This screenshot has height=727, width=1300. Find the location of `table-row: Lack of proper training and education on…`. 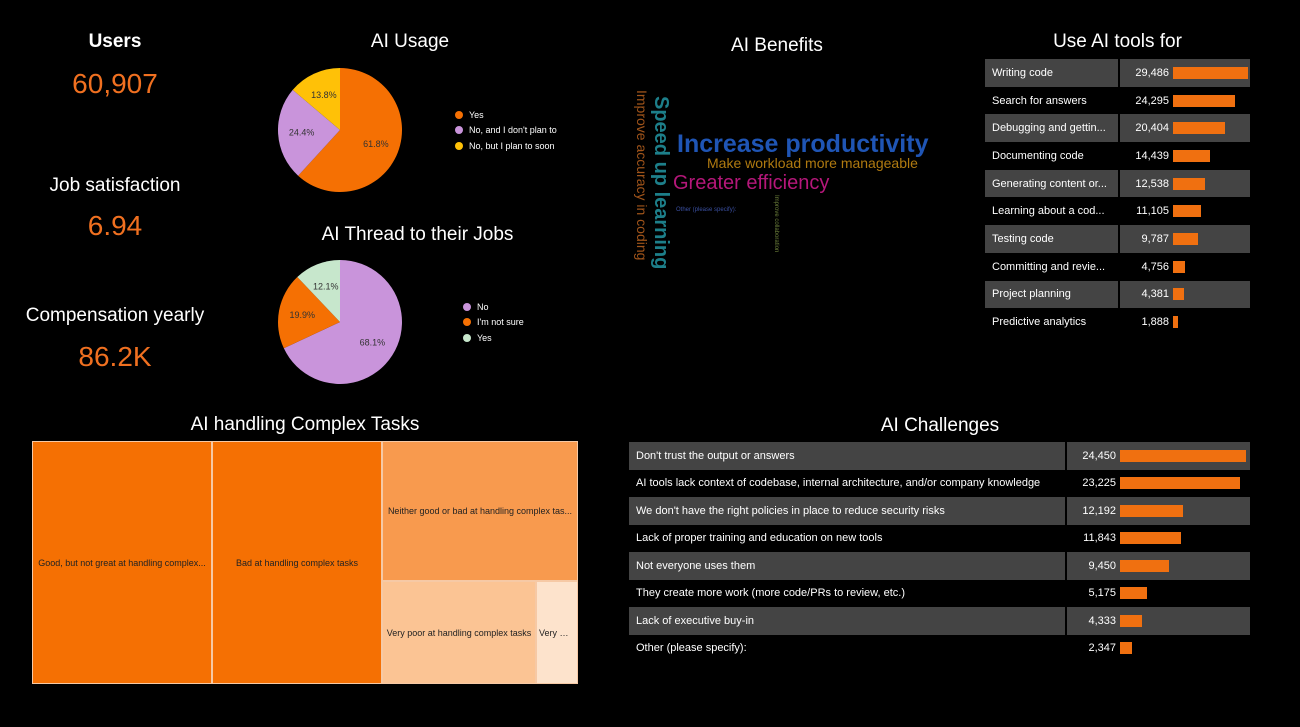

table-row: Lack of proper training and education on… is located at coordinates (939, 539).